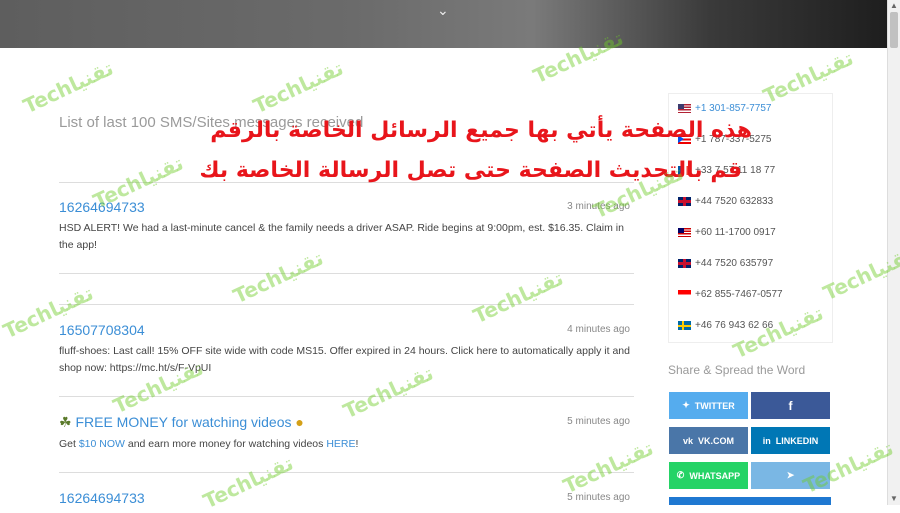 This screenshot has height=513, width=900. I want to click on money-bag-icon: ●, so click(299, 422).